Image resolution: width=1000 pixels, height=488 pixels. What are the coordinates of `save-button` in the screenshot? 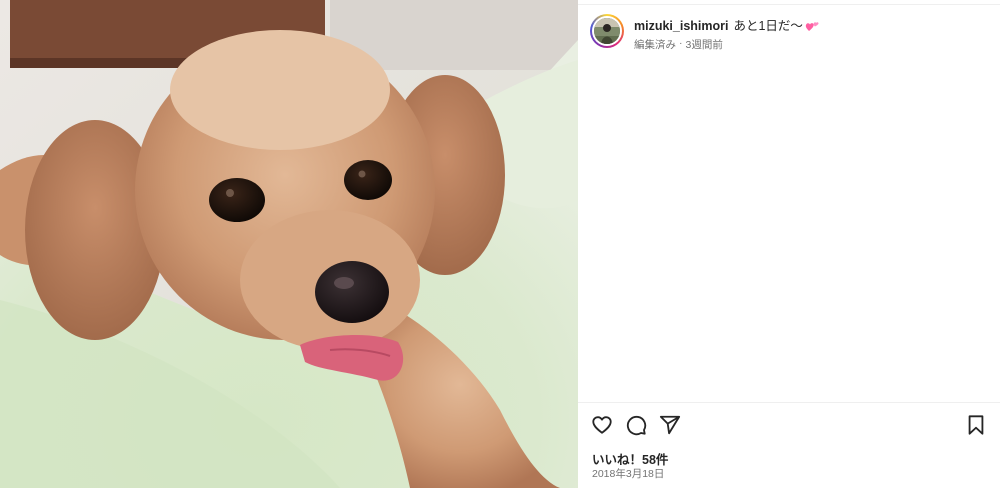 It's located at (976, 425).